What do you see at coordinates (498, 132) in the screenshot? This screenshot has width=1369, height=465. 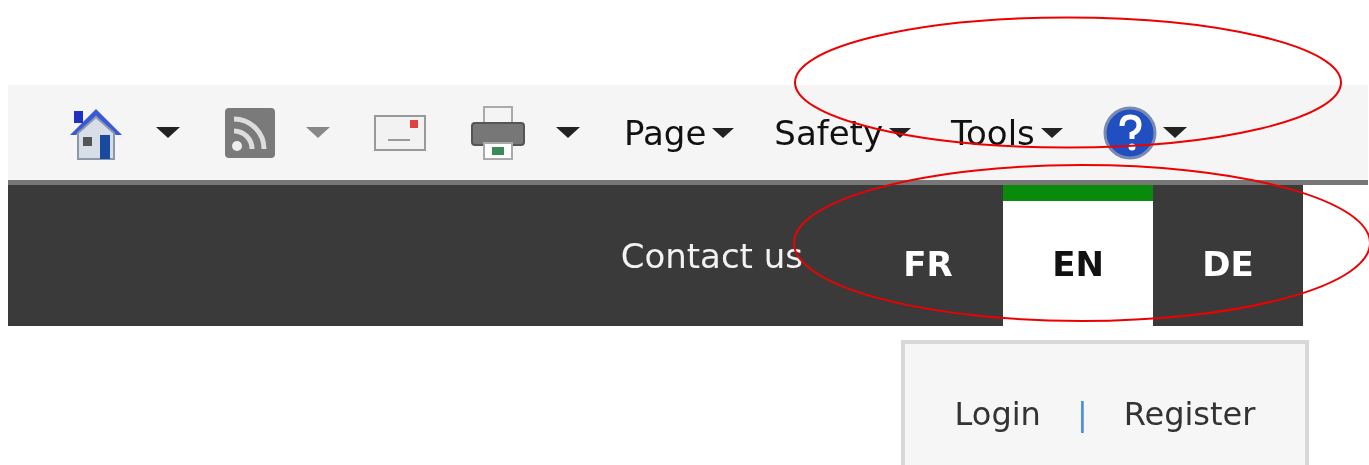 I see `printer-icon` at bounding box center [498, 132].